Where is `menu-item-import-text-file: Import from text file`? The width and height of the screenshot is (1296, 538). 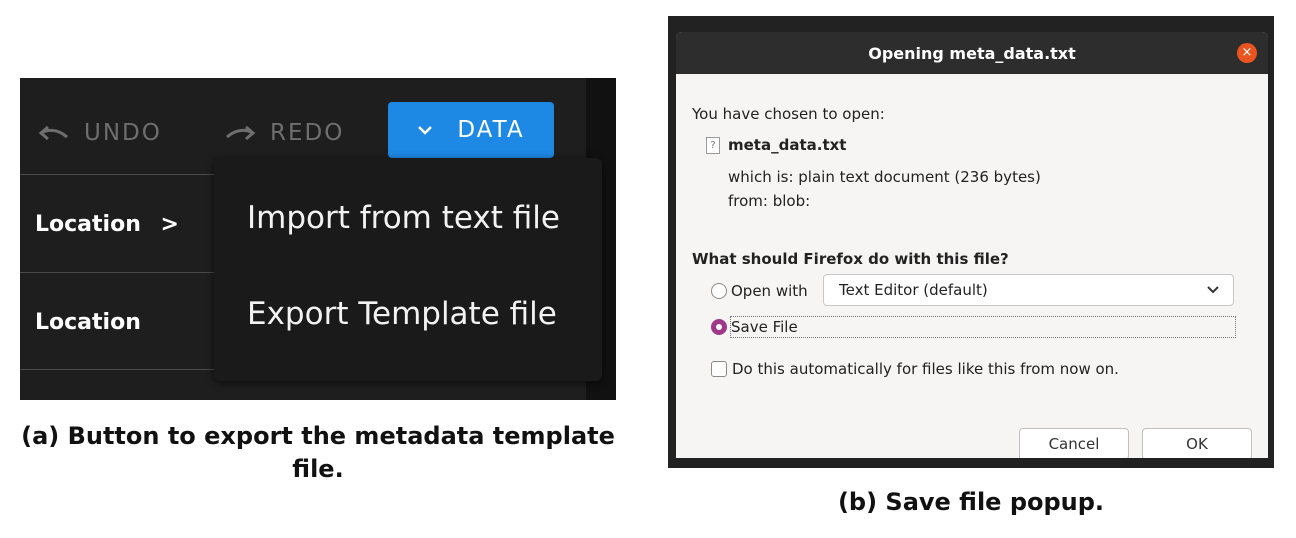 menu-item-import-text-file: Import from text file is located at coordinates (403, 218).